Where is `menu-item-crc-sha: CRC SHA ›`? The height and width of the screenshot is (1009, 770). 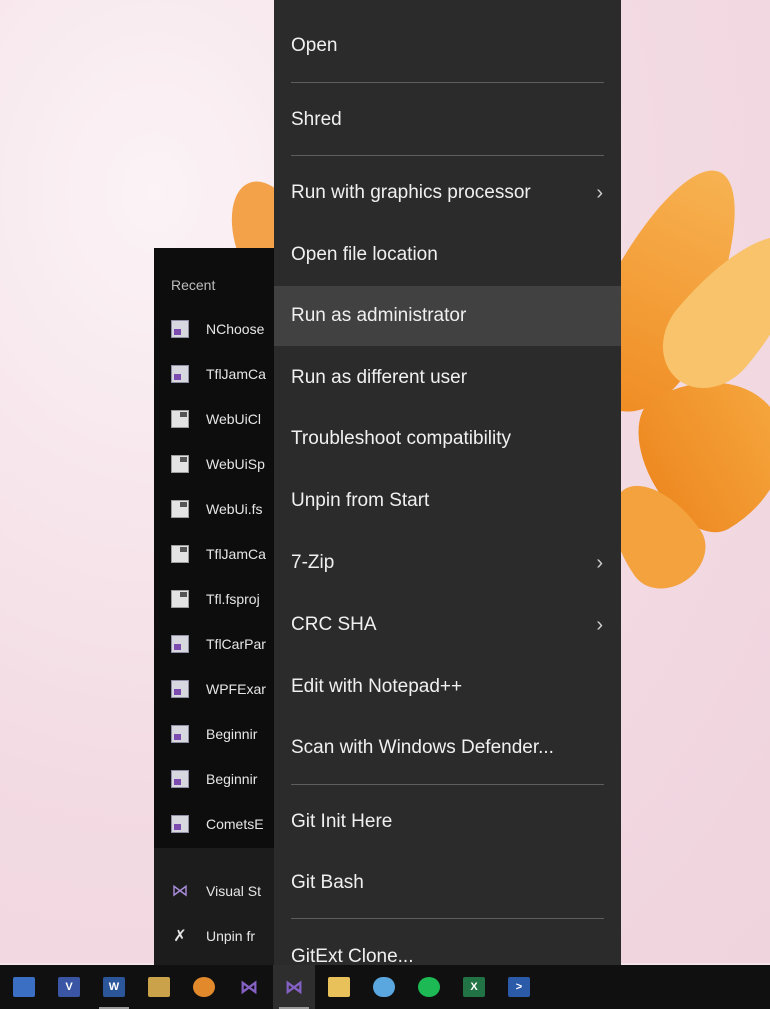 menu-item-crc-sha: CRC SHA › is located at coordinates (447, 625).